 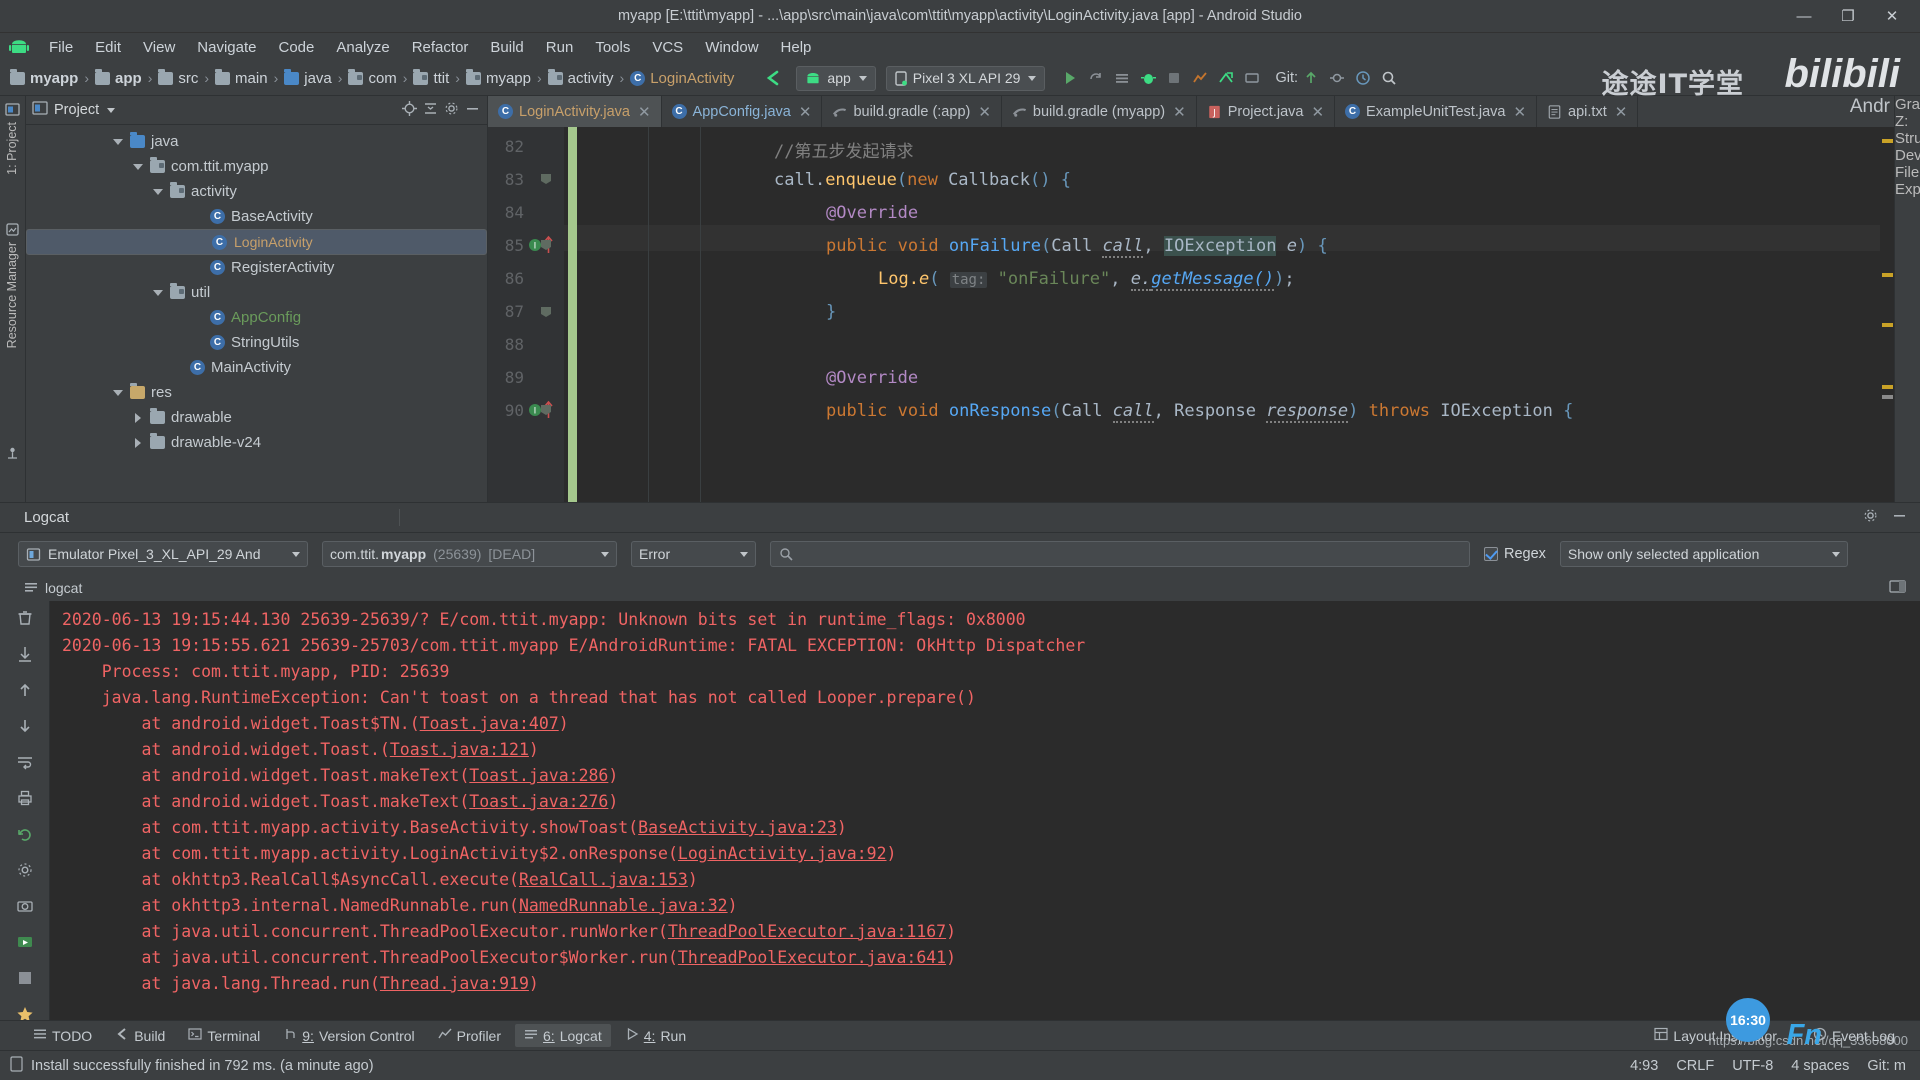 I want to click on editor-tab-build-gradle-app-: build.gradle (:app) ✕, so click(x=912, y=111).